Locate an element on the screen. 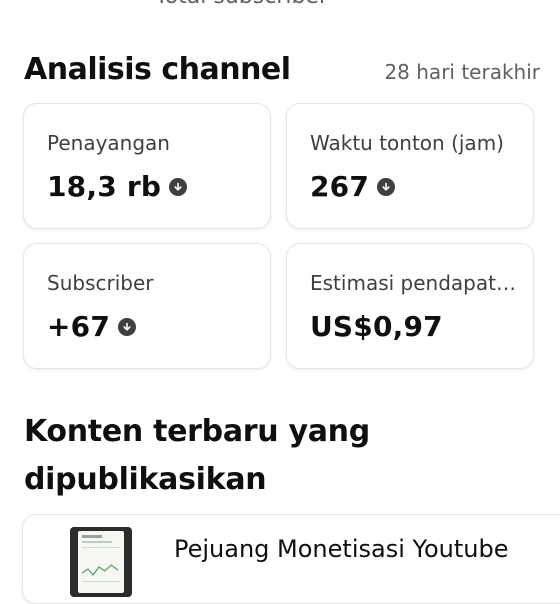  metric-value: 267 is located at coordinates (340, 186).